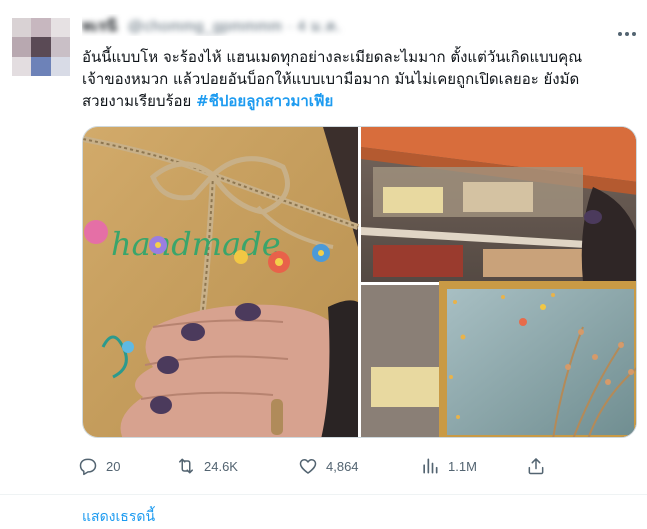 This screenshot has width=647, height=529. Describe the element at coordinates (196, 244) in the screenshot. I see `gift-lettering: handmade` at that location.